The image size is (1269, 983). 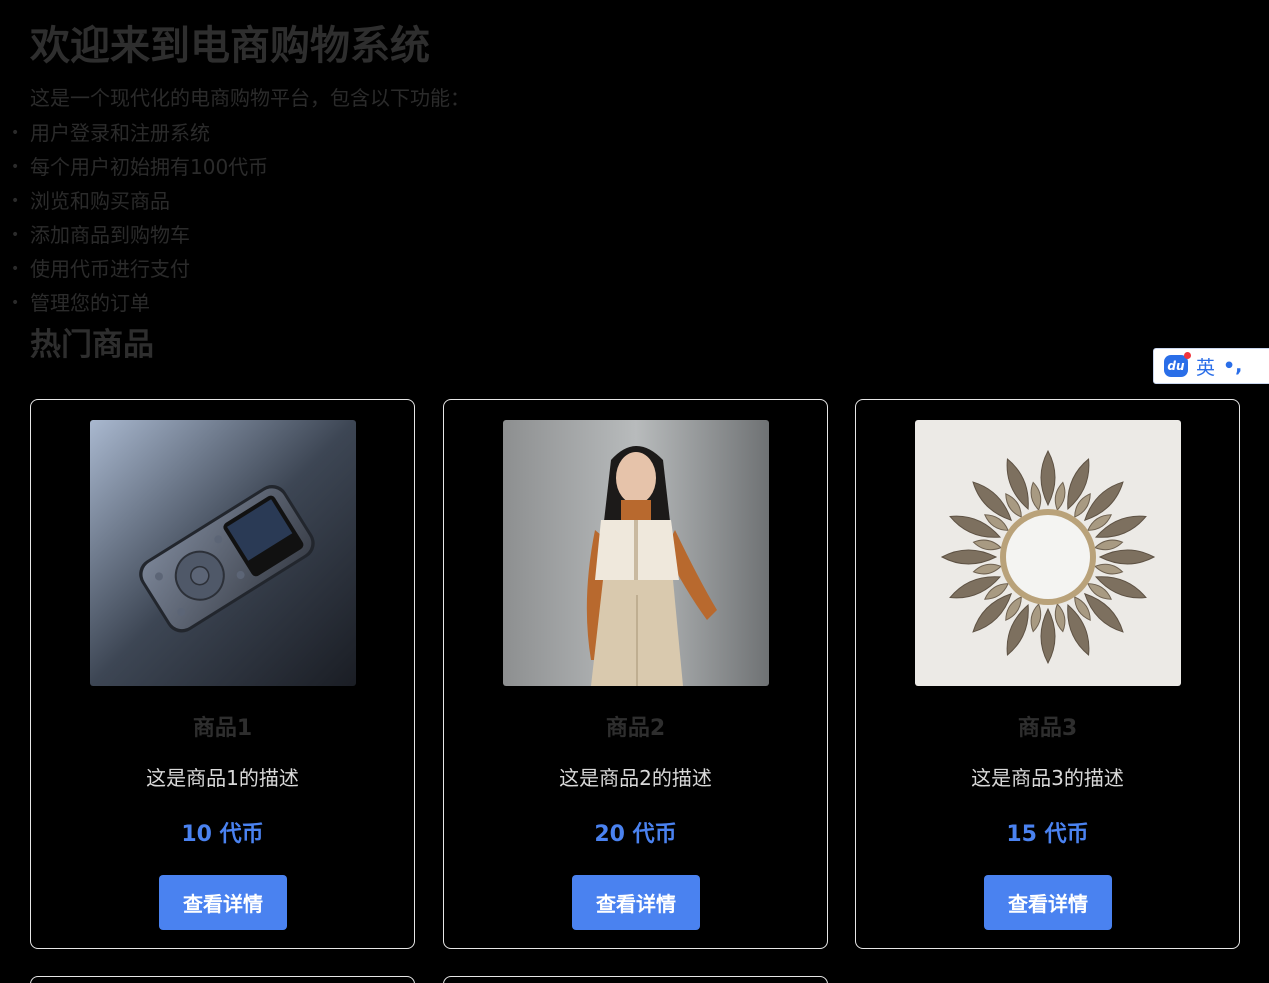 I want to click on feature-item: • 使用代币进行支付, so click(x=139, y=272).